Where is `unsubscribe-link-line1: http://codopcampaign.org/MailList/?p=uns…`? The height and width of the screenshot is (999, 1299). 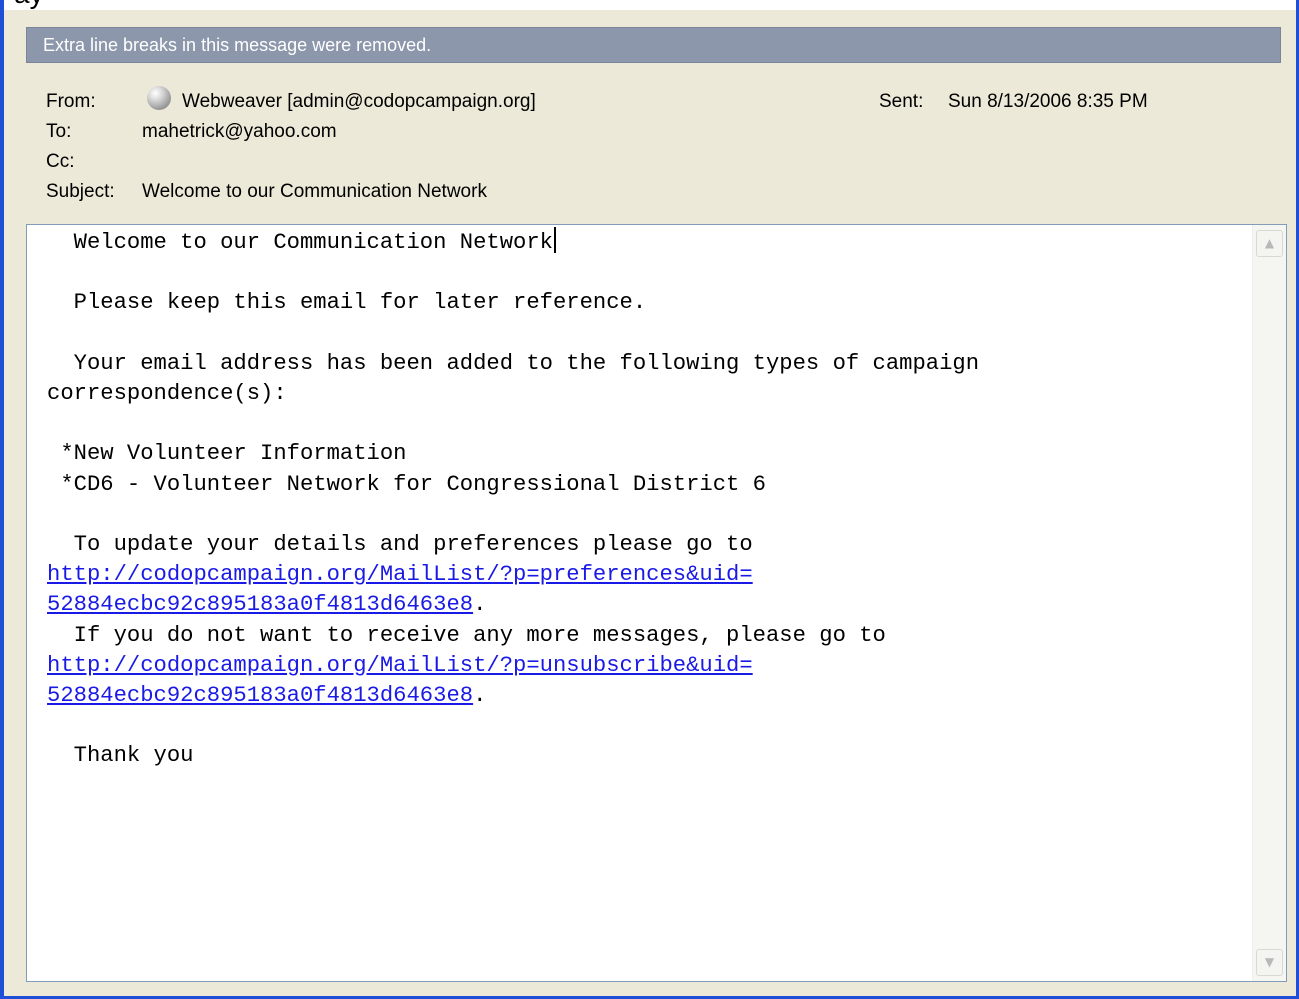 unsubscribe-link-line1: http://codopcampaign.org/MailList/?p=uns… is located at coordinates (400, 665).